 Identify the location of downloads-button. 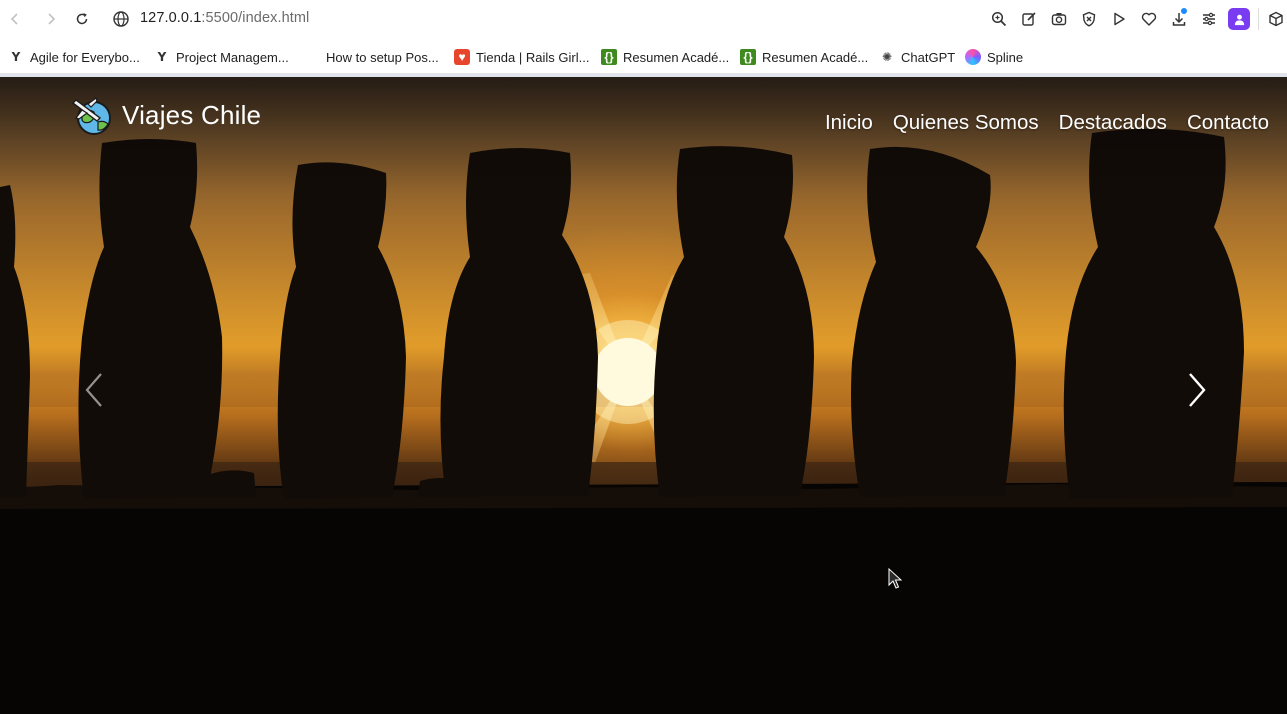
(1179, 19).